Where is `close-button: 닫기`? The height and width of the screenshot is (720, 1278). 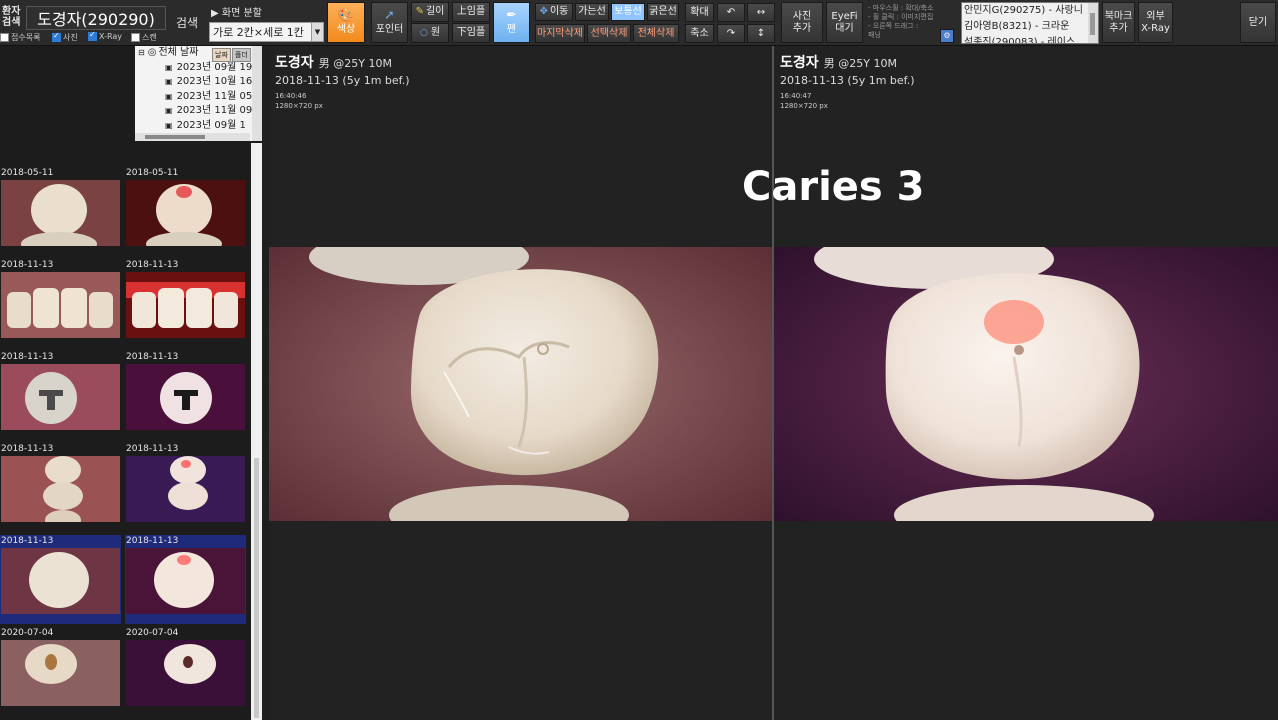
close-button: 닫기 is located at coordinates (1258, 22).